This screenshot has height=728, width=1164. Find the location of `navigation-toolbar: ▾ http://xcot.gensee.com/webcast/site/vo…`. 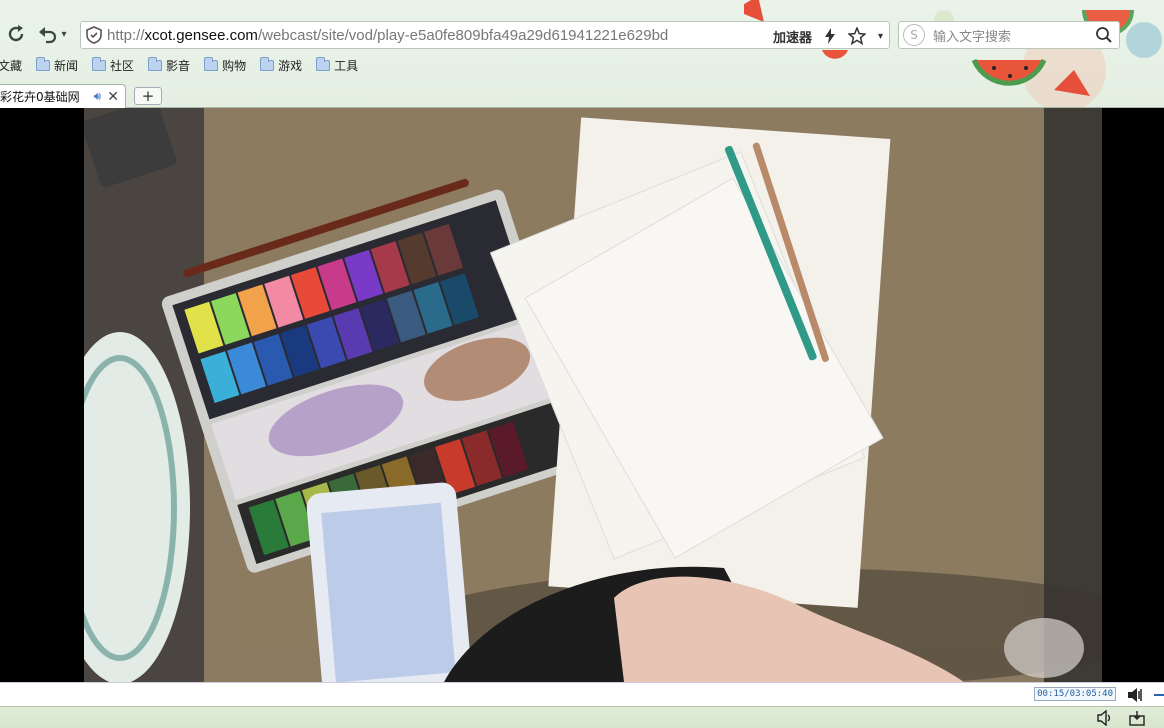

navigation-toolbar: ▾ http://xcot.gensee.com/webcast/site/vo… is located at coordinates (582, 35).